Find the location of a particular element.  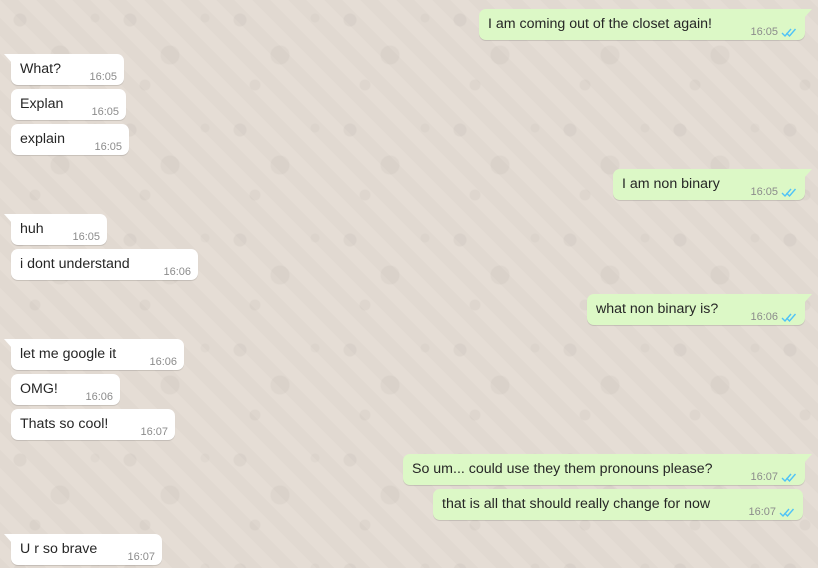

message-text: OMG! is located at coordinates (39, 389).